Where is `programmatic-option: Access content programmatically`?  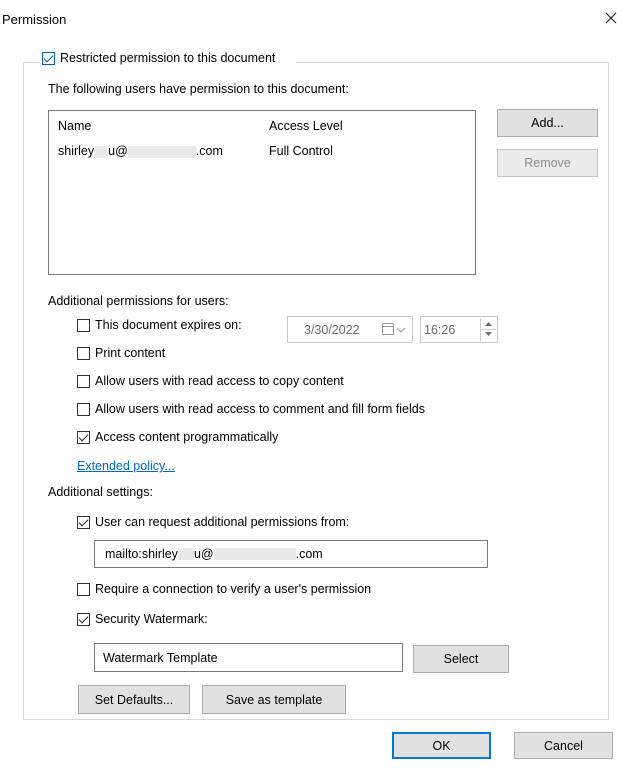 programmatic-option: Access content programmatically is located at coordinates (177, 437).